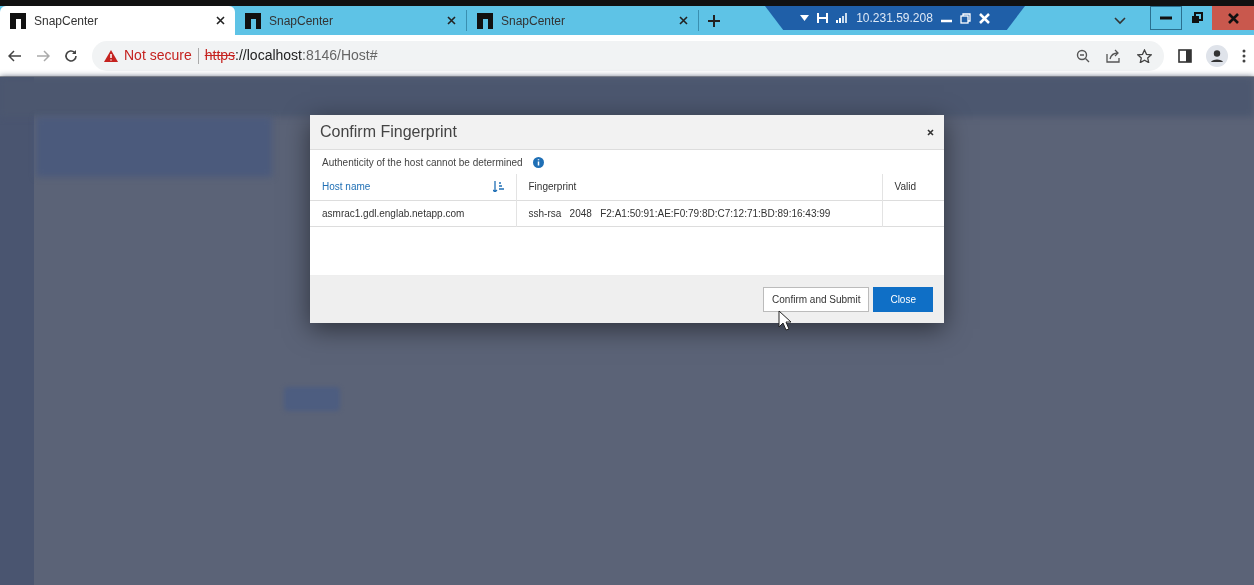 This screenshot has height=585, width=1254. What do you see at coordinates (498, 187) in the screenshot?
I see `sort-icon` at bounding box center [498, 187].